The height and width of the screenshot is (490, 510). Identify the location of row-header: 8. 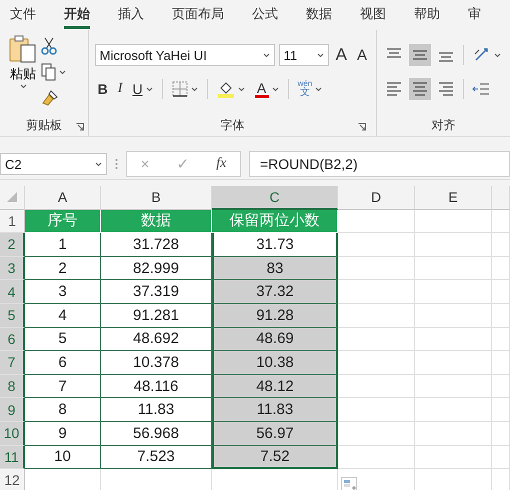
(12, 386).